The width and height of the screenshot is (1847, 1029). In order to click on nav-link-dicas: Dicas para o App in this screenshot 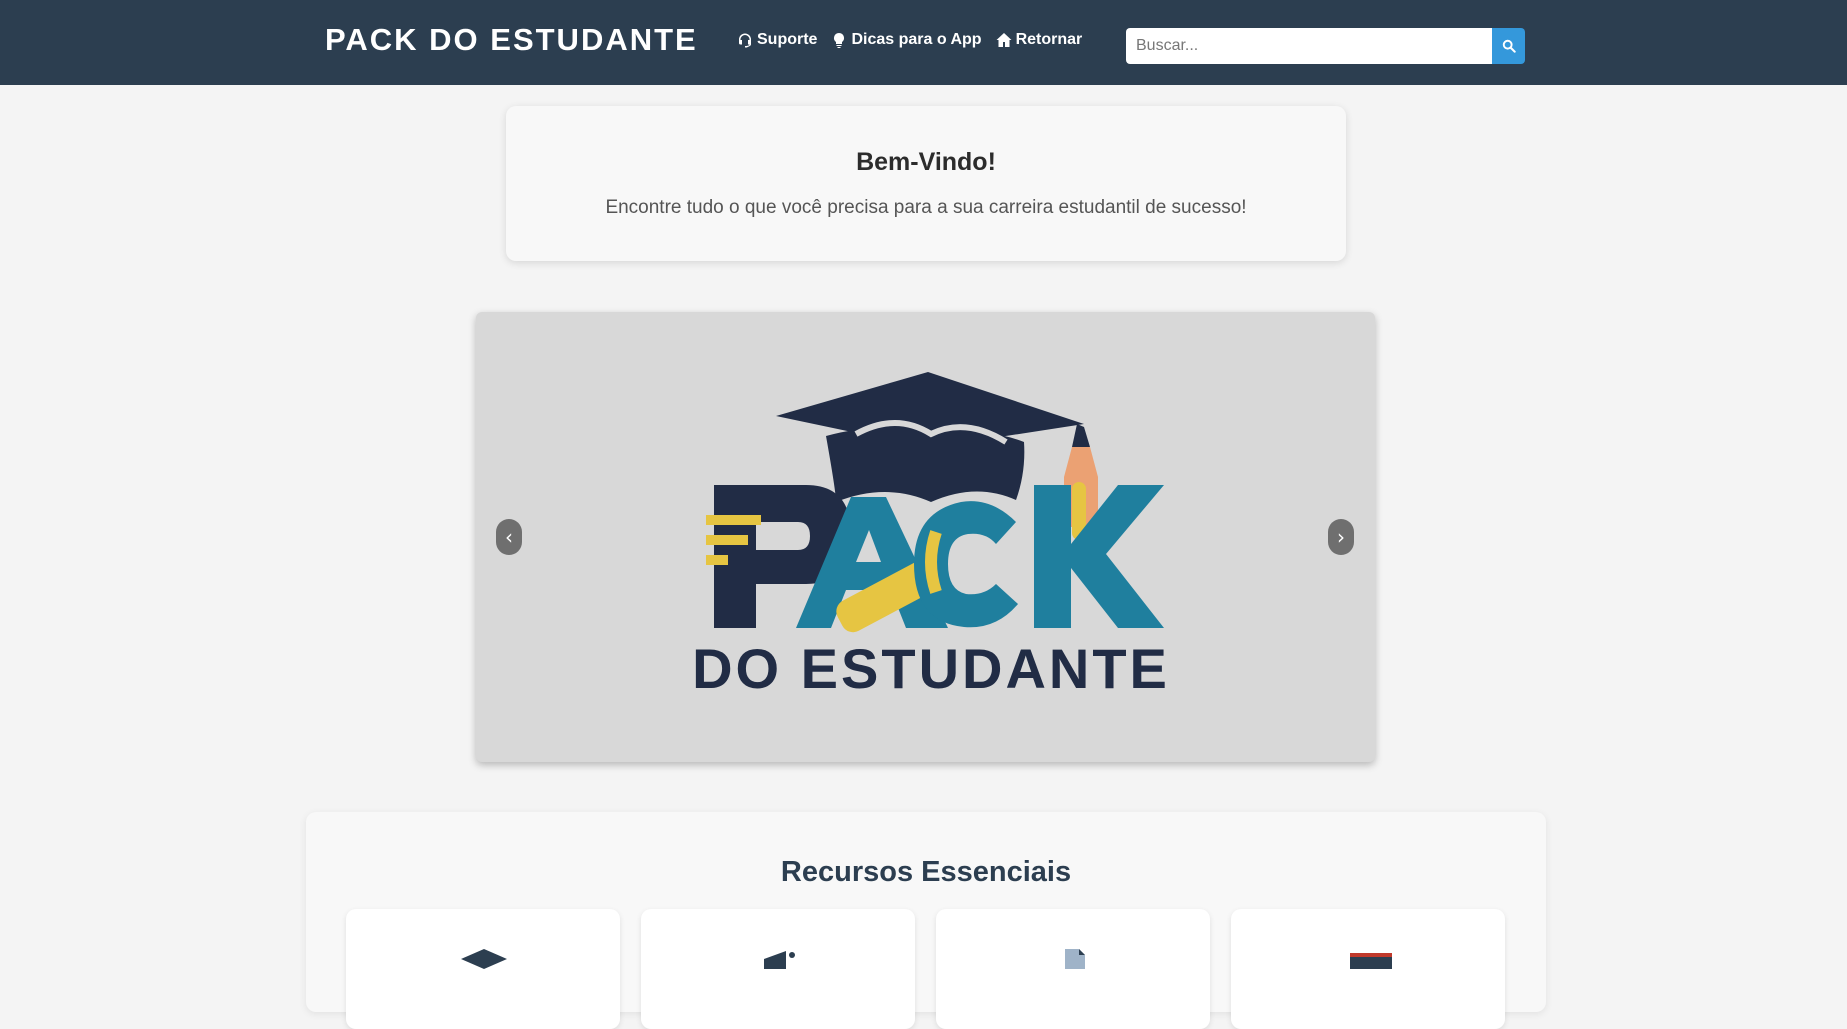, I will do `click(906, 40)`.